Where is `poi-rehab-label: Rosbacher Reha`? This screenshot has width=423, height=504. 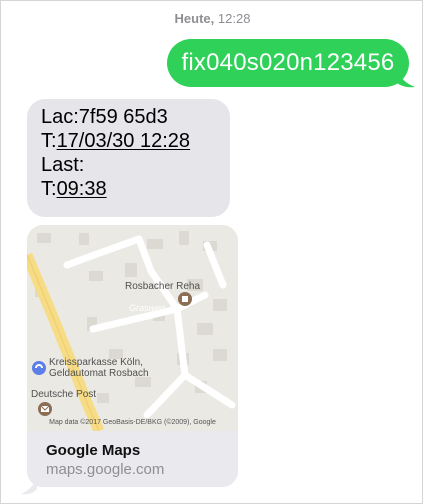 poi-rehab-label: Rosbacher Reha is located at coordinates (163, 286).